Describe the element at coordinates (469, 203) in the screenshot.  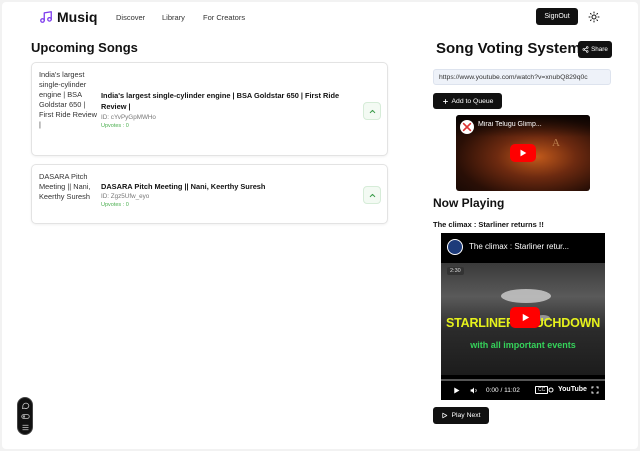
I see `now-playing-heading: Now Playing` at that location.